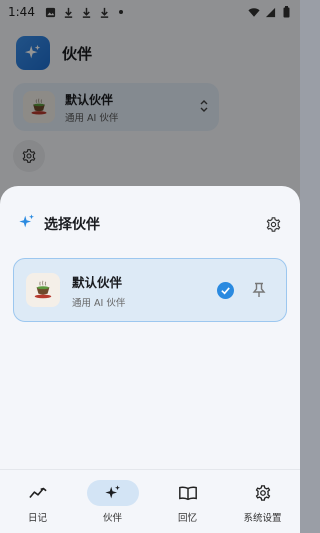 Image resolution: width=320 pixels, height=533 pixels. What do you see at coordinates (187, 501) in the screenshot?
I see `nav-item-memories: 回忆` at bounding box center [187, 501].